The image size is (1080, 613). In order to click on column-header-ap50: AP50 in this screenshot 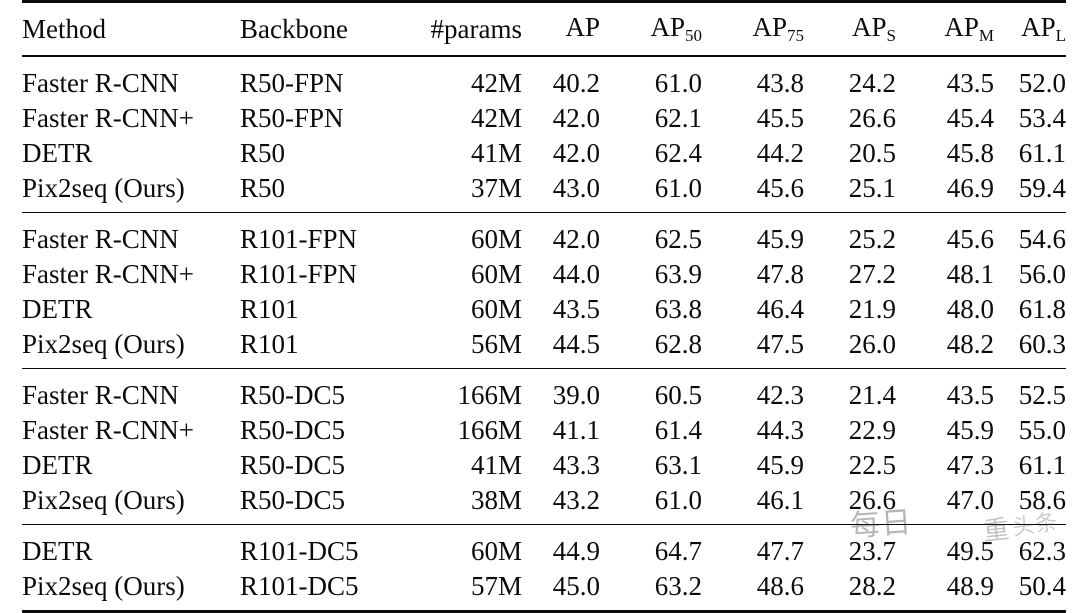, I will do `click(651, 29)`.